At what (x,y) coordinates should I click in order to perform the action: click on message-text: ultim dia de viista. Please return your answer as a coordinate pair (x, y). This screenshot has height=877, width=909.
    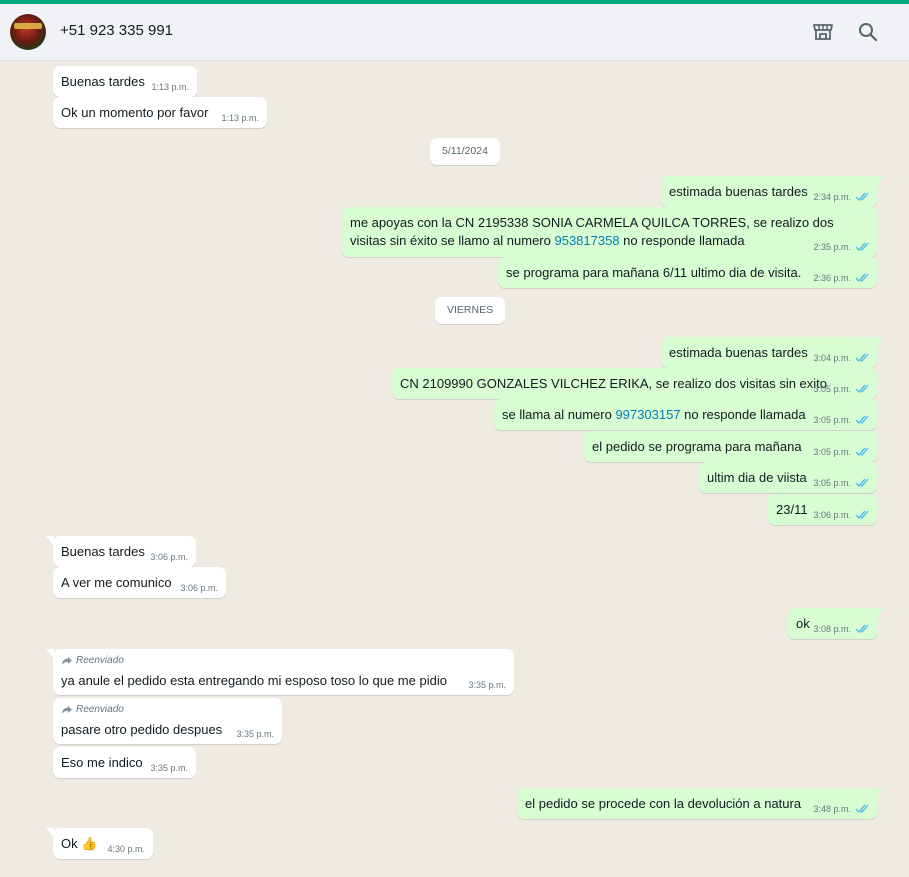
    Looking at the image, I should click on (757, 477).